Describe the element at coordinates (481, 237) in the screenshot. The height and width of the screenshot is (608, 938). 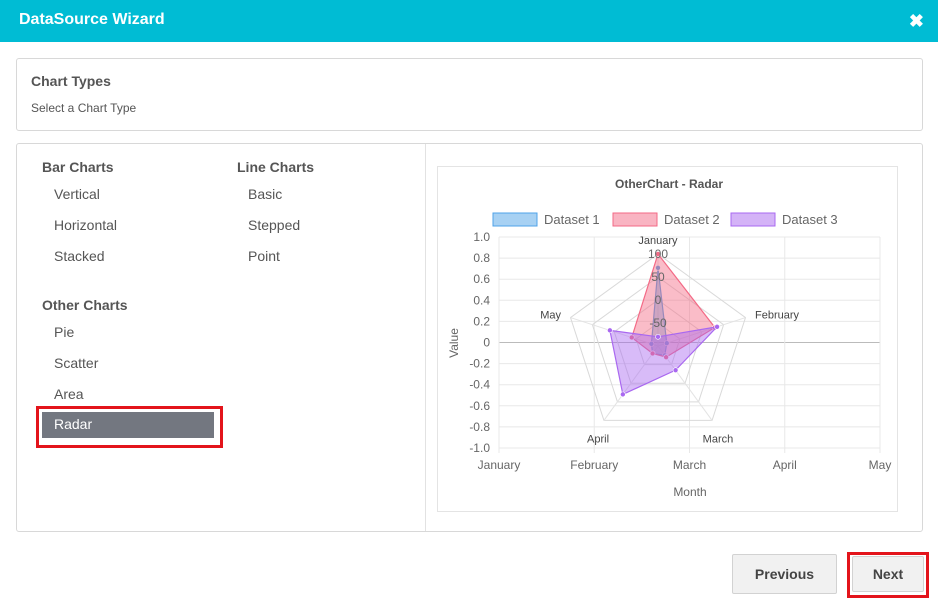
I see `y-tick-label: 1.0` at that location.